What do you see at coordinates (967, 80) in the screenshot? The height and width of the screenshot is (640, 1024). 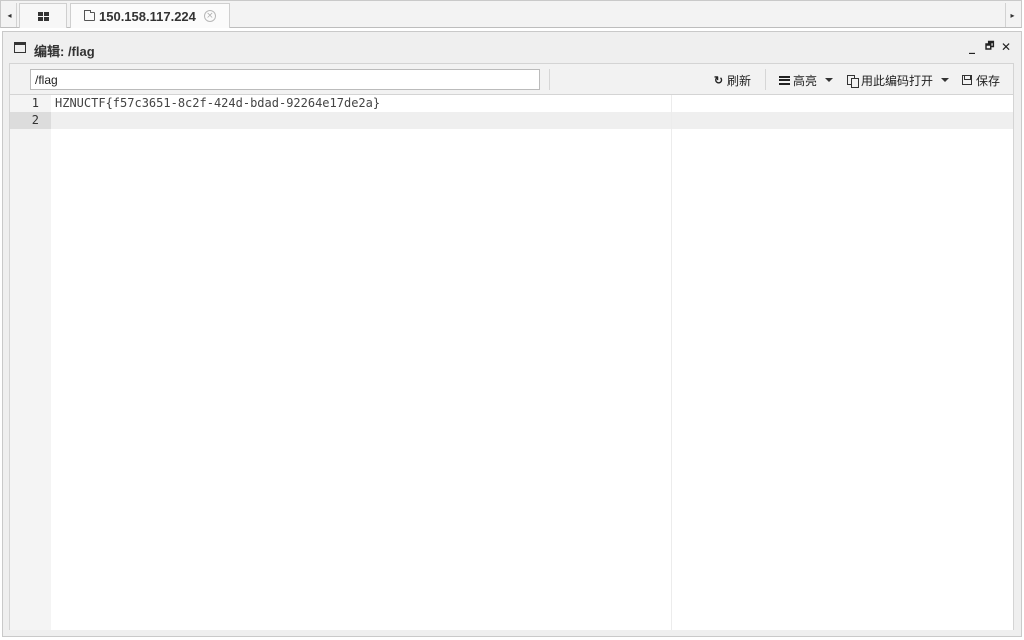 I see `save-icon` at bounding box center [967, 80].